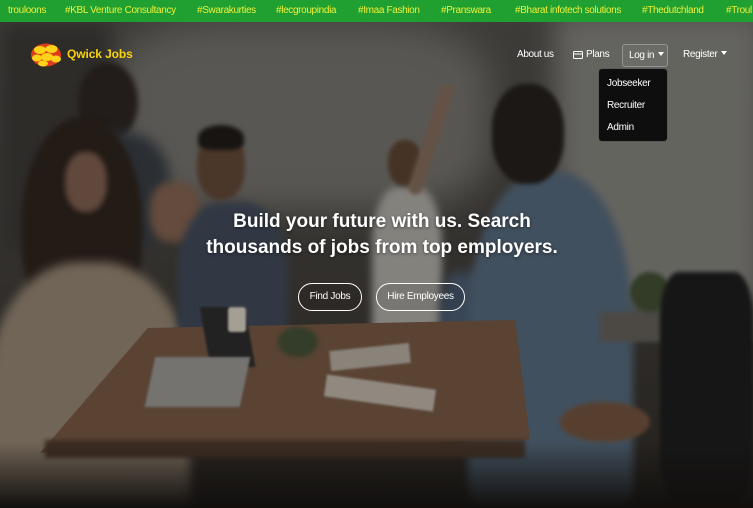 The height and width of the screenshot is (508, 753). Describe the element at coordinates (100, 54) in the screenshot. I see `brand-name: Qwick Jobs` at that location.